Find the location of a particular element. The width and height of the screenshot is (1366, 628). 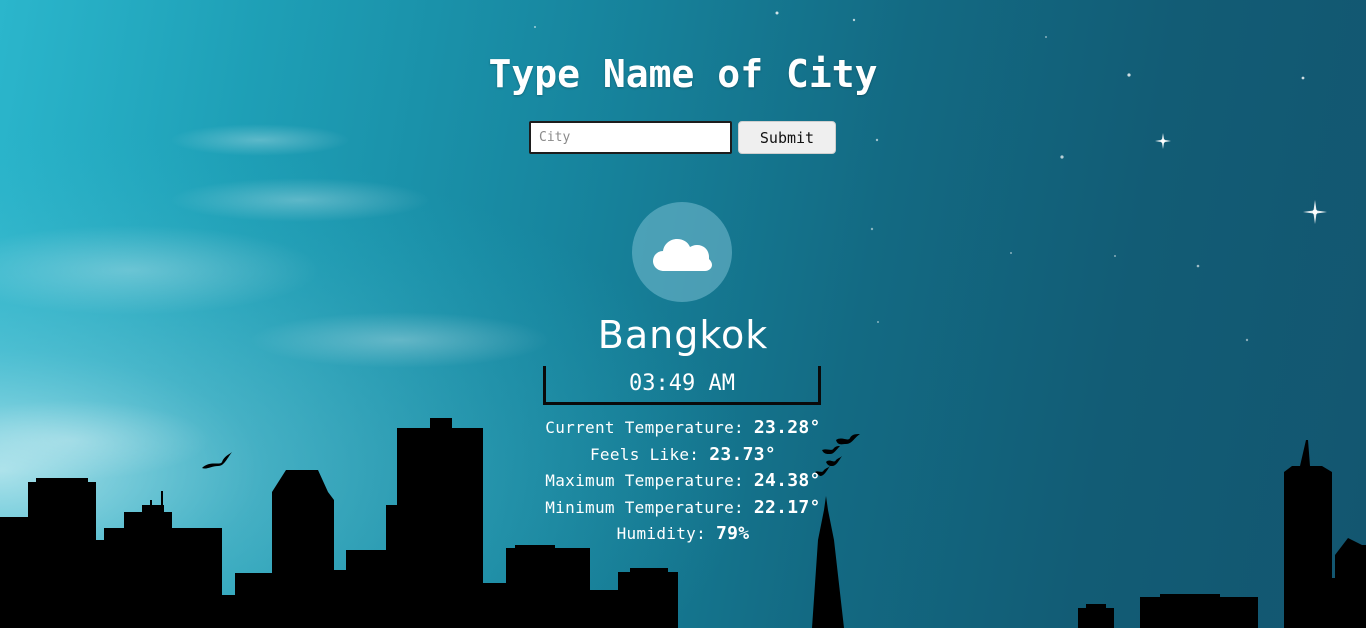

cloud-icon is located at coordinates (682, 255).